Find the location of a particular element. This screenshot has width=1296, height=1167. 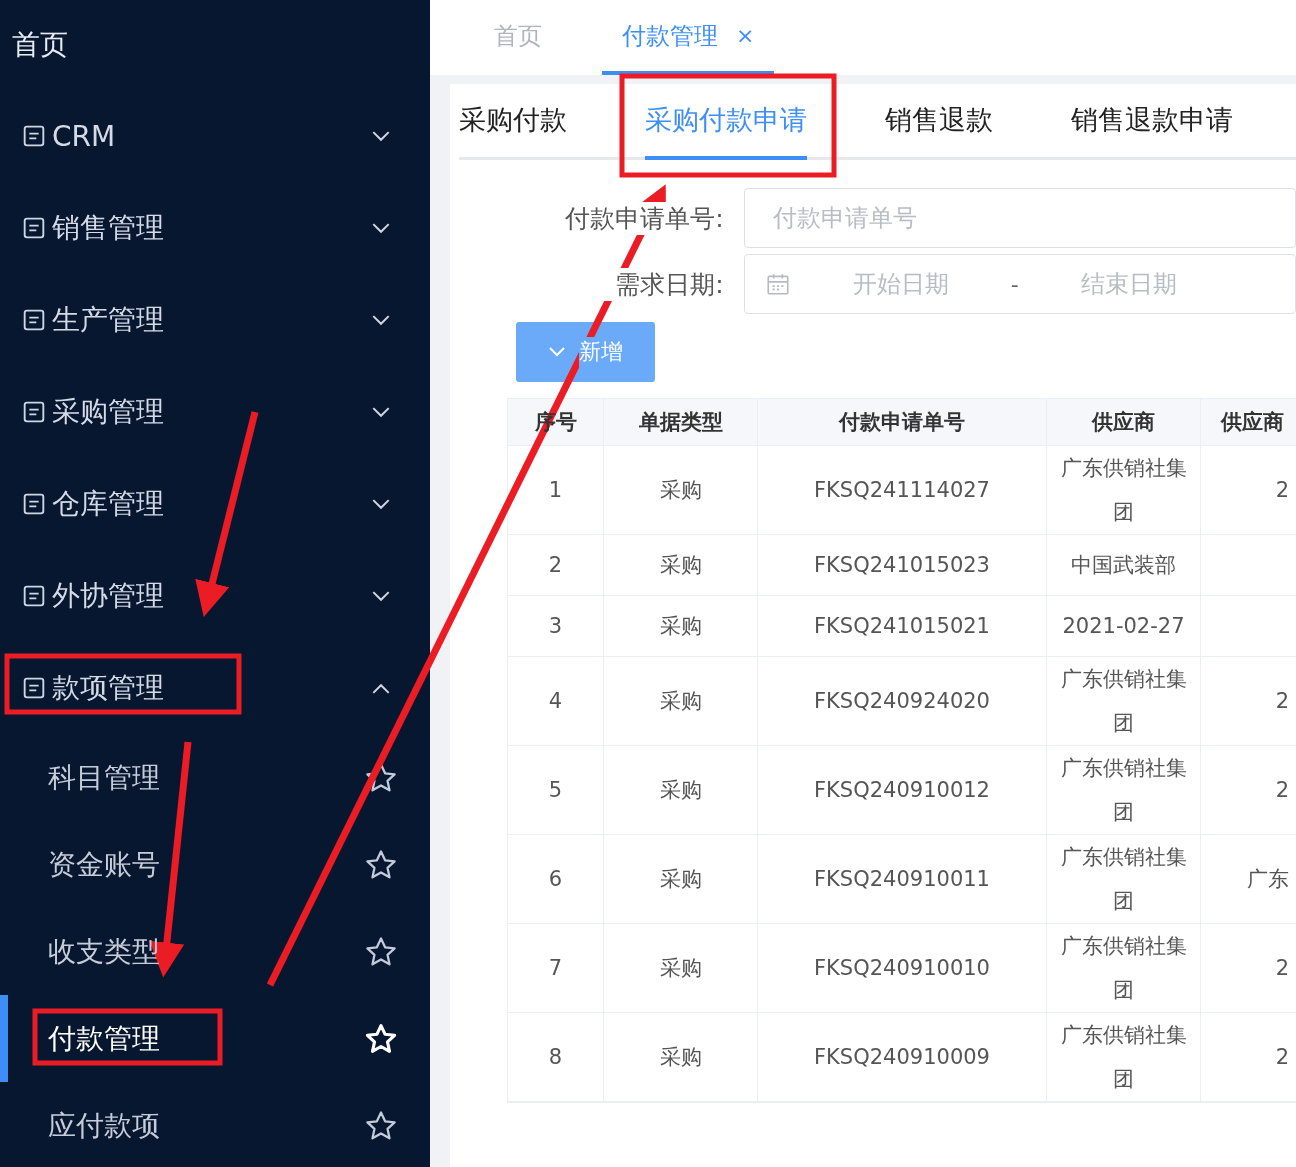

chevron-up-icon is located at coordinates (381, 688).